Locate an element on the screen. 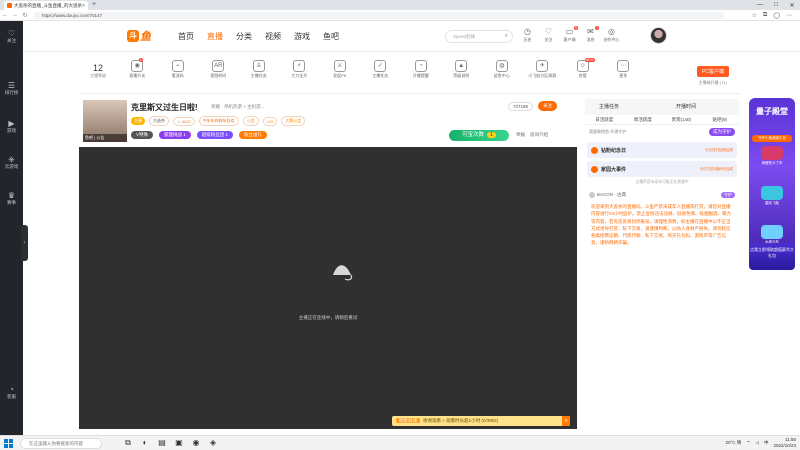 The height and width of the screenshot is (450, 800). event-card: 钻粉纪念日 今日月打钻粉加成 is located at coordinates (662, 150).